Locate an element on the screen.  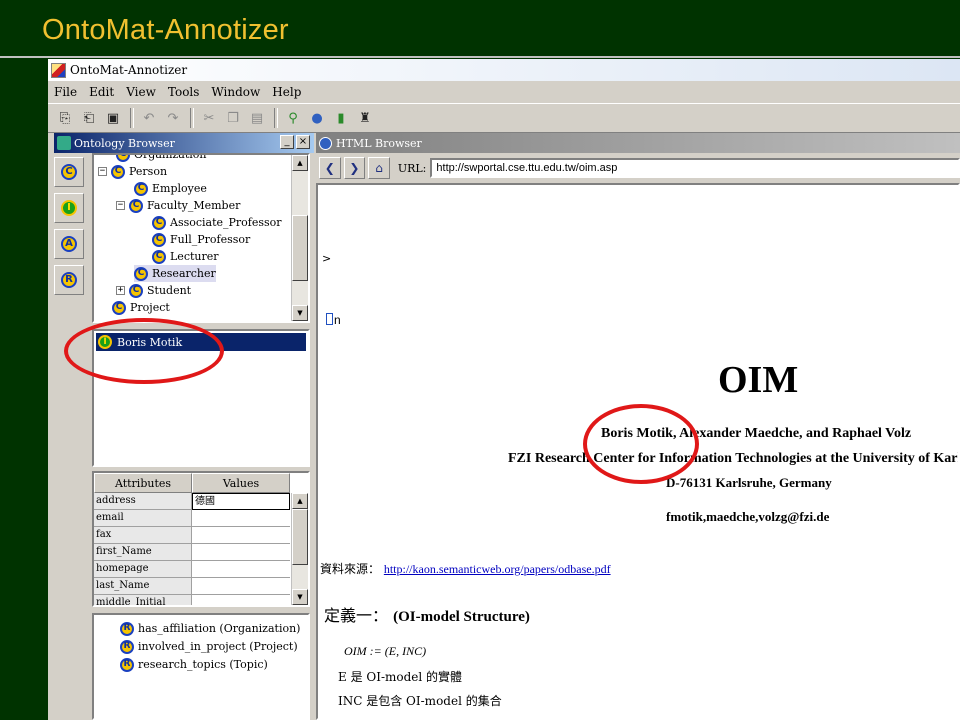
table-row: address 德國 is located at coordinates (192, 501).